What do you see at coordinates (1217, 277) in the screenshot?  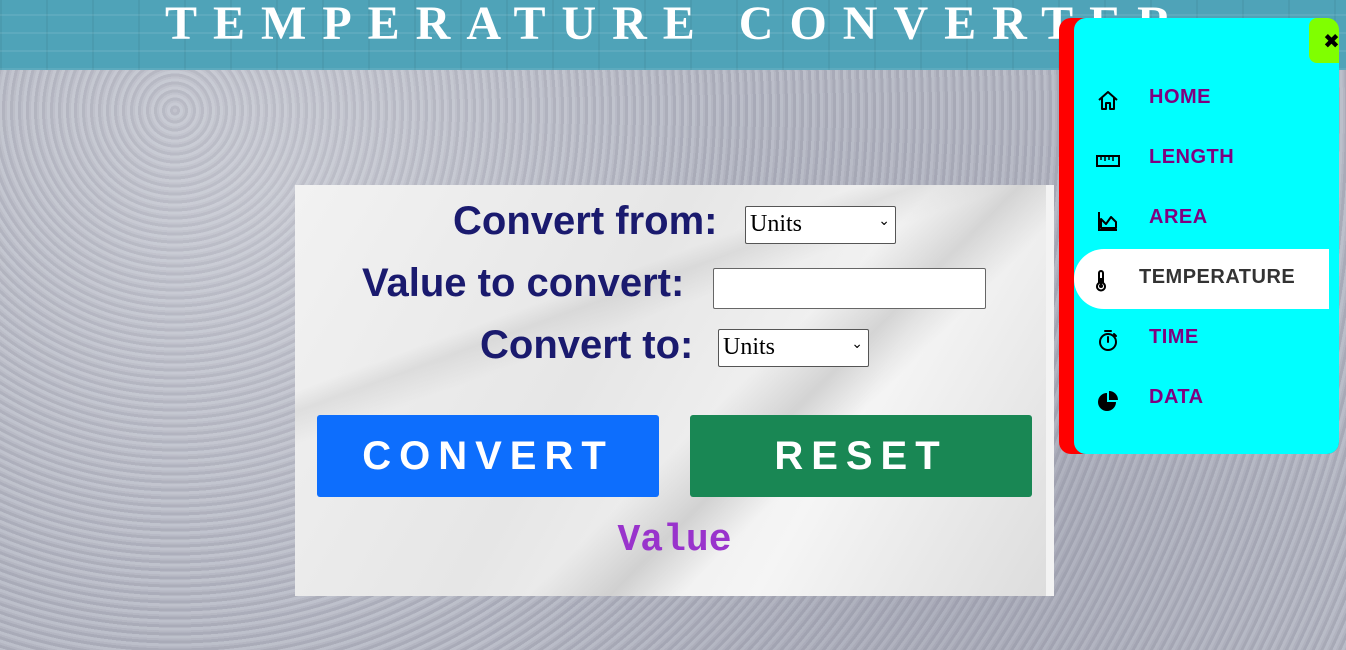 I see `sidebar-item-label: TEMPERATURE` at bounding box center [1217, 277].